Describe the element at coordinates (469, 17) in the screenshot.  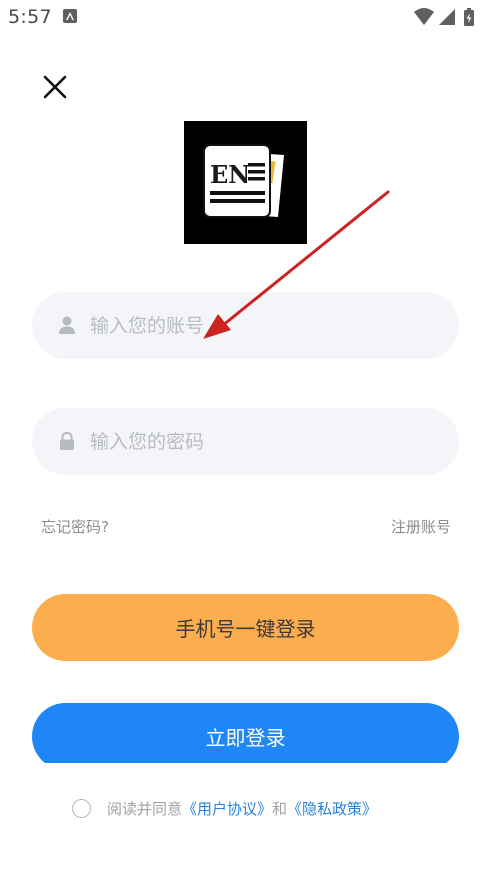
I see `battery-charging-icon` at that location.